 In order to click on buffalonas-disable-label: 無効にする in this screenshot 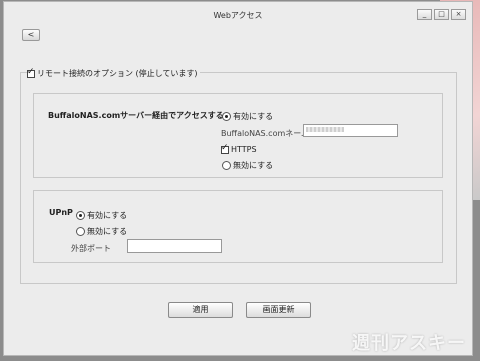, I will do `click(253, 165)`.